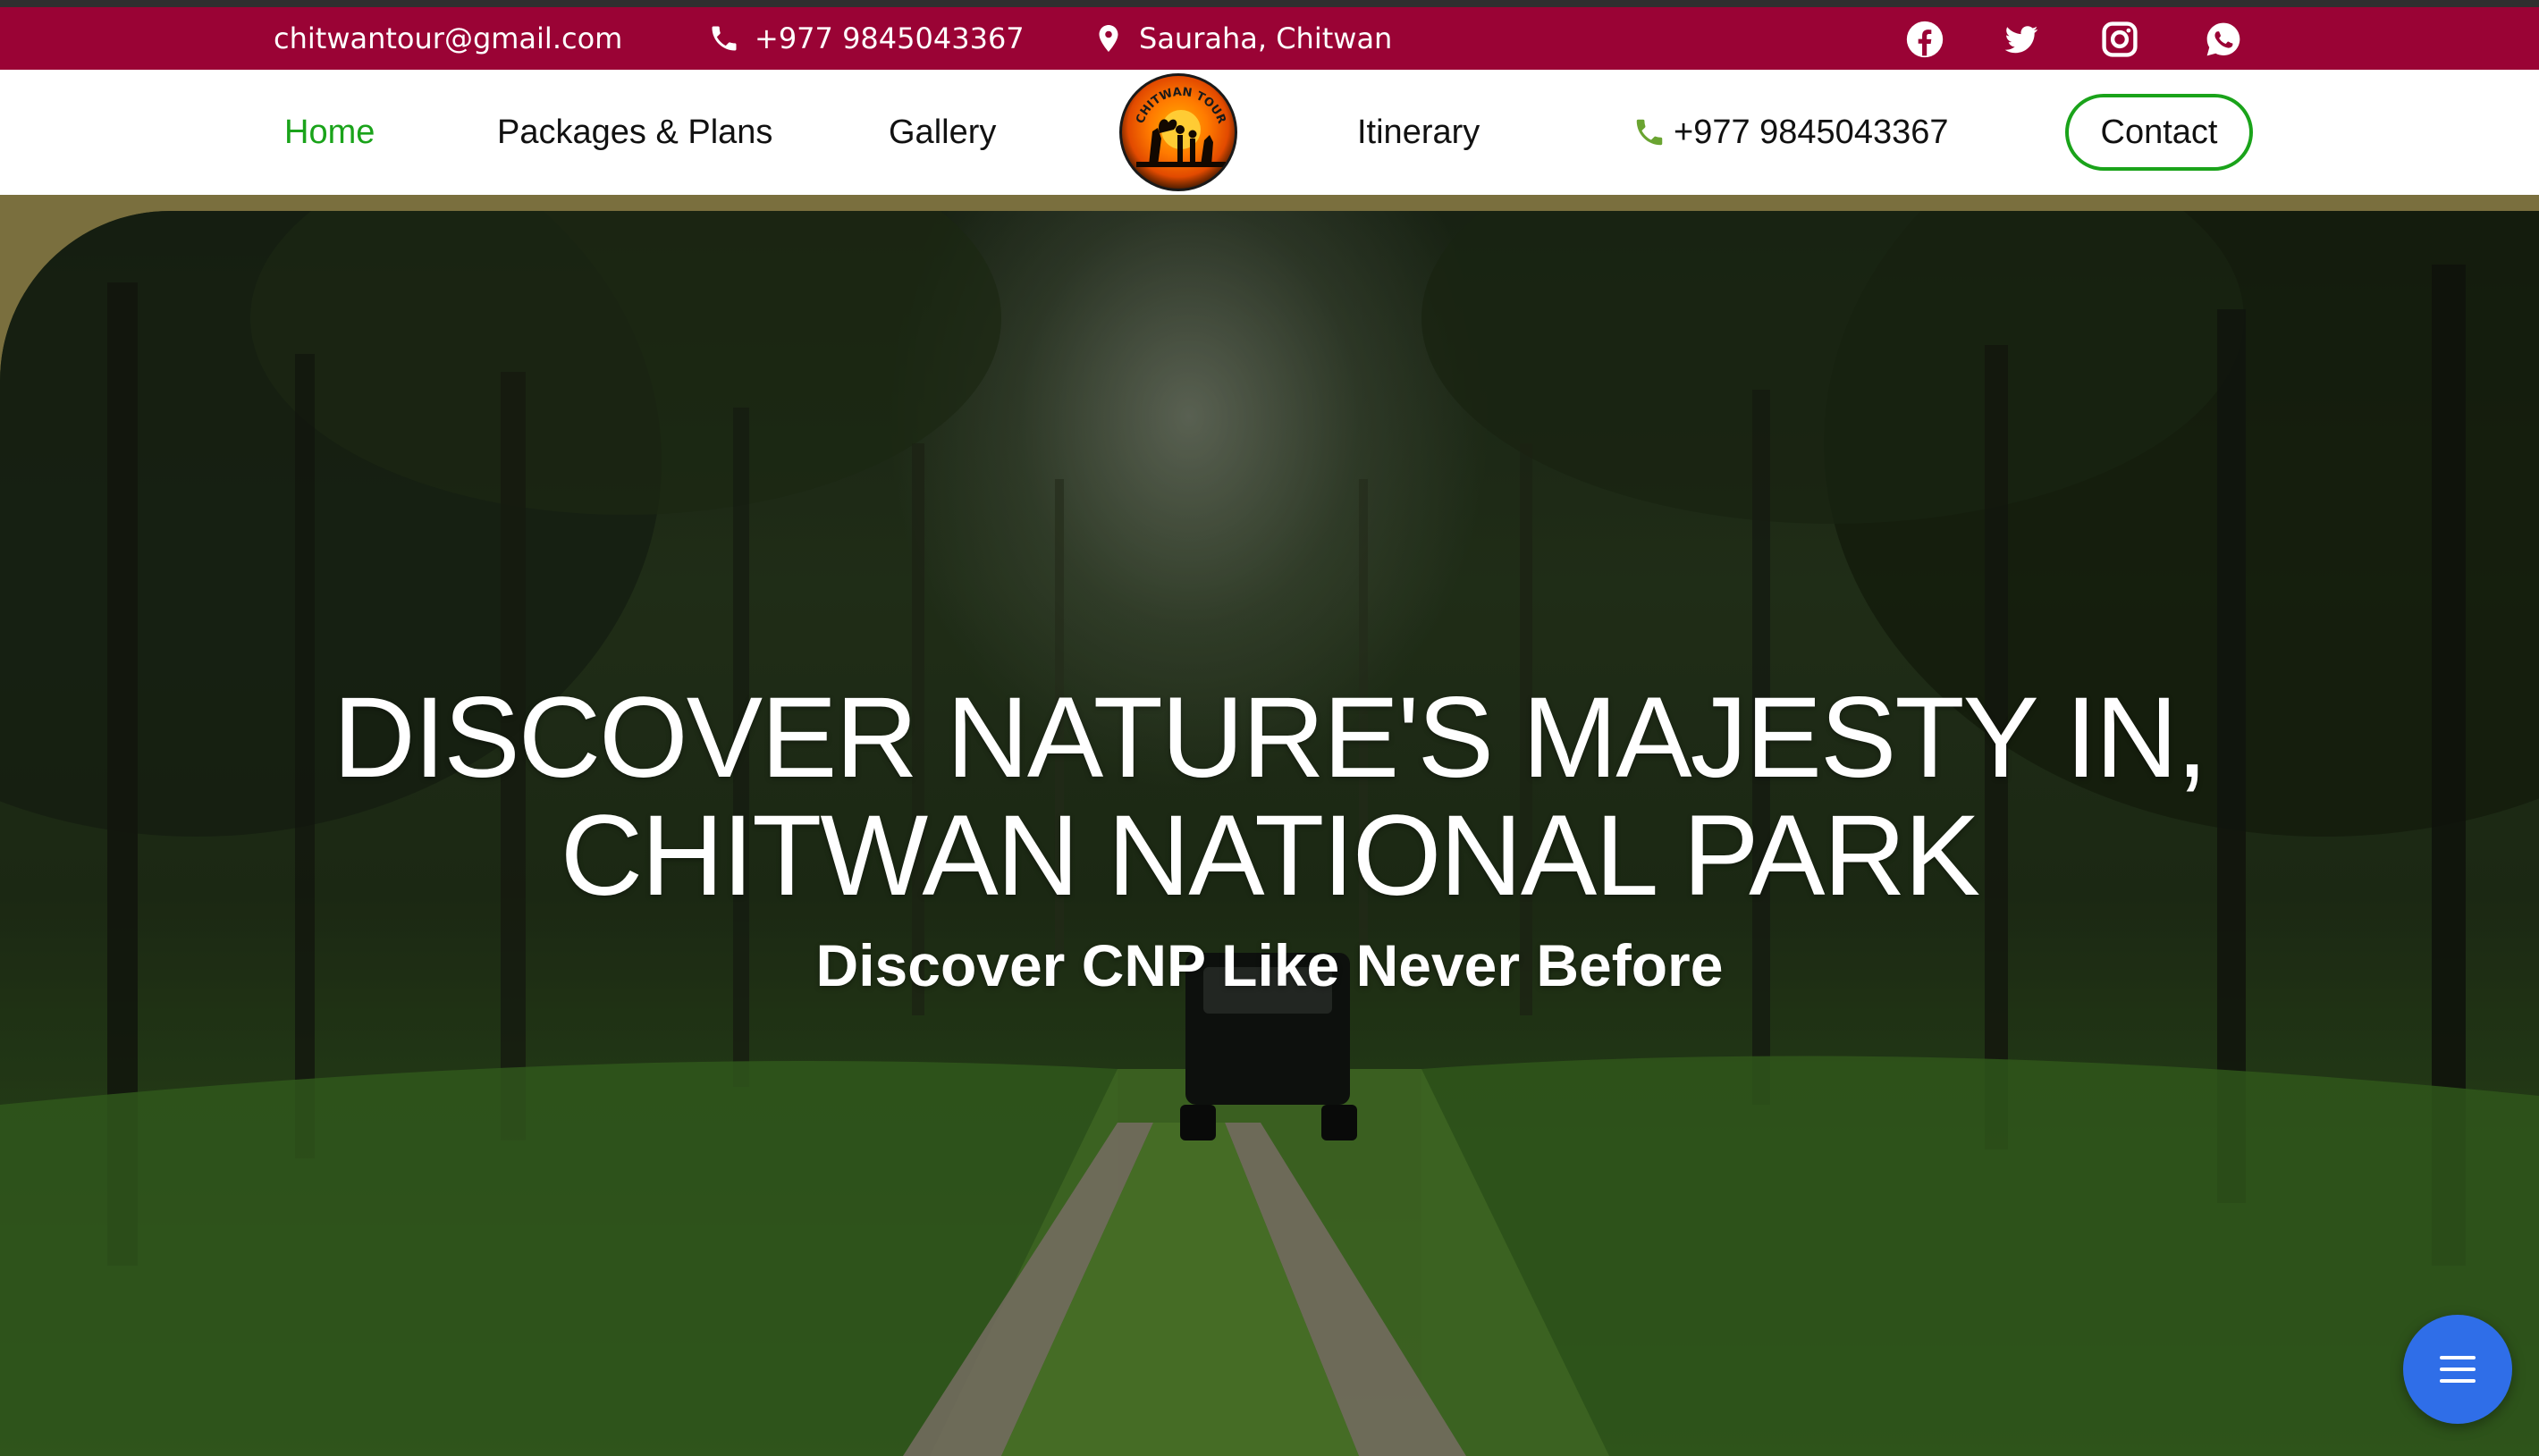 The height and width of the screenshot is (1456, 2539). What do you see at coordinates (890, 38) in the screenshot?
I see `phone-text: +977 9845043367` at bounding box center [890, 38].